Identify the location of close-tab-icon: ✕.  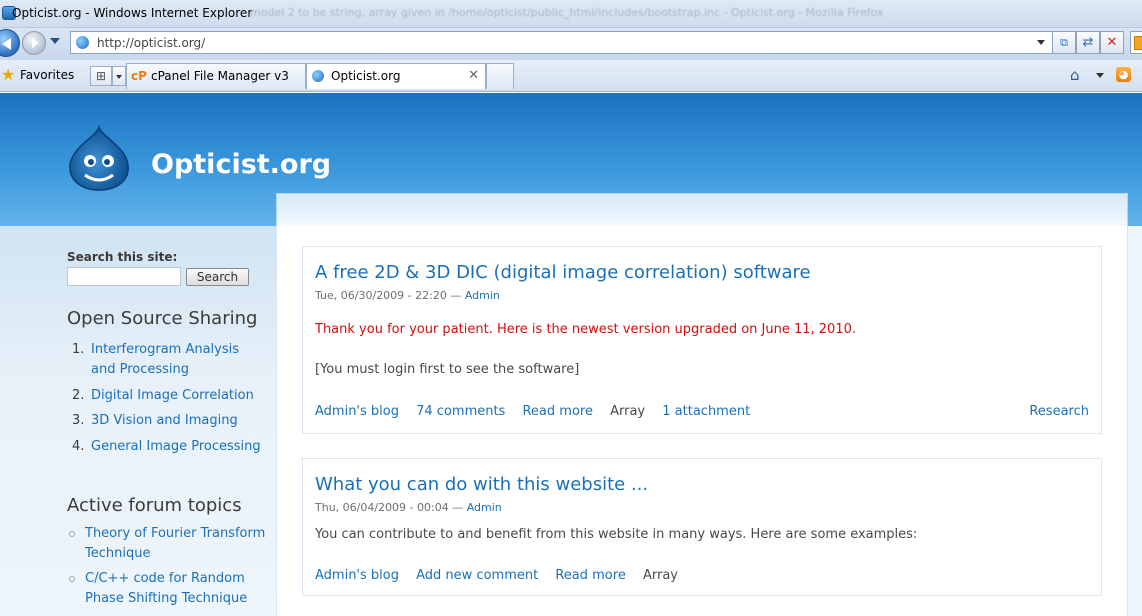
(473, 76).